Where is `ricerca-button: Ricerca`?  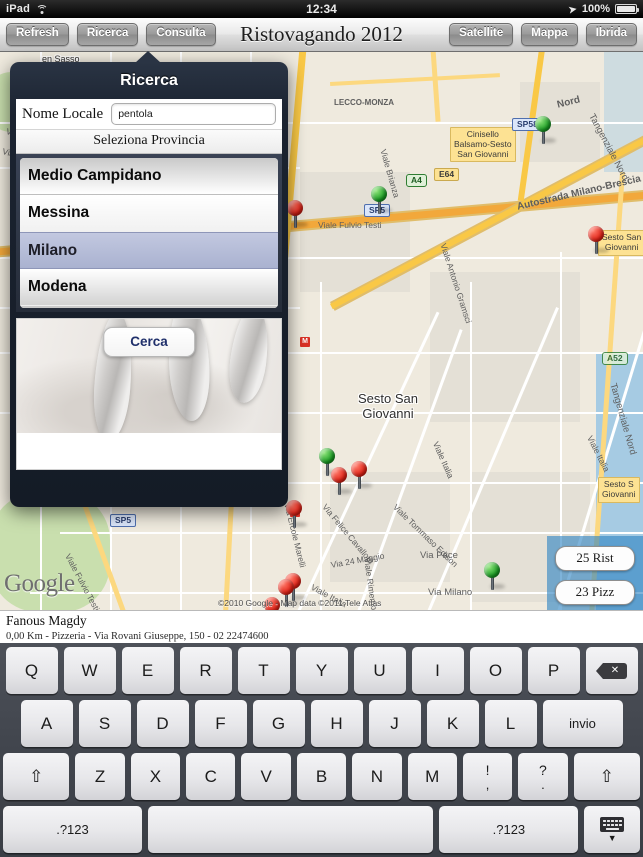
ricerca-button: Ricerca is located at coordinates (107, 34).